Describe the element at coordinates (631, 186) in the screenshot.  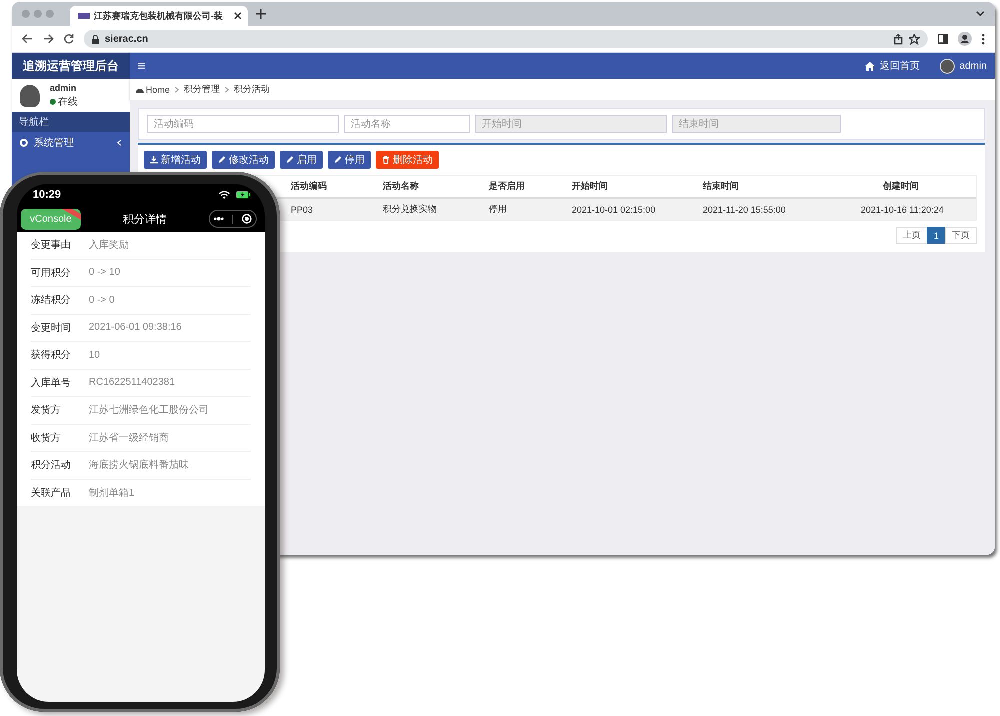
I see `column-header: 开始时间` at that location.